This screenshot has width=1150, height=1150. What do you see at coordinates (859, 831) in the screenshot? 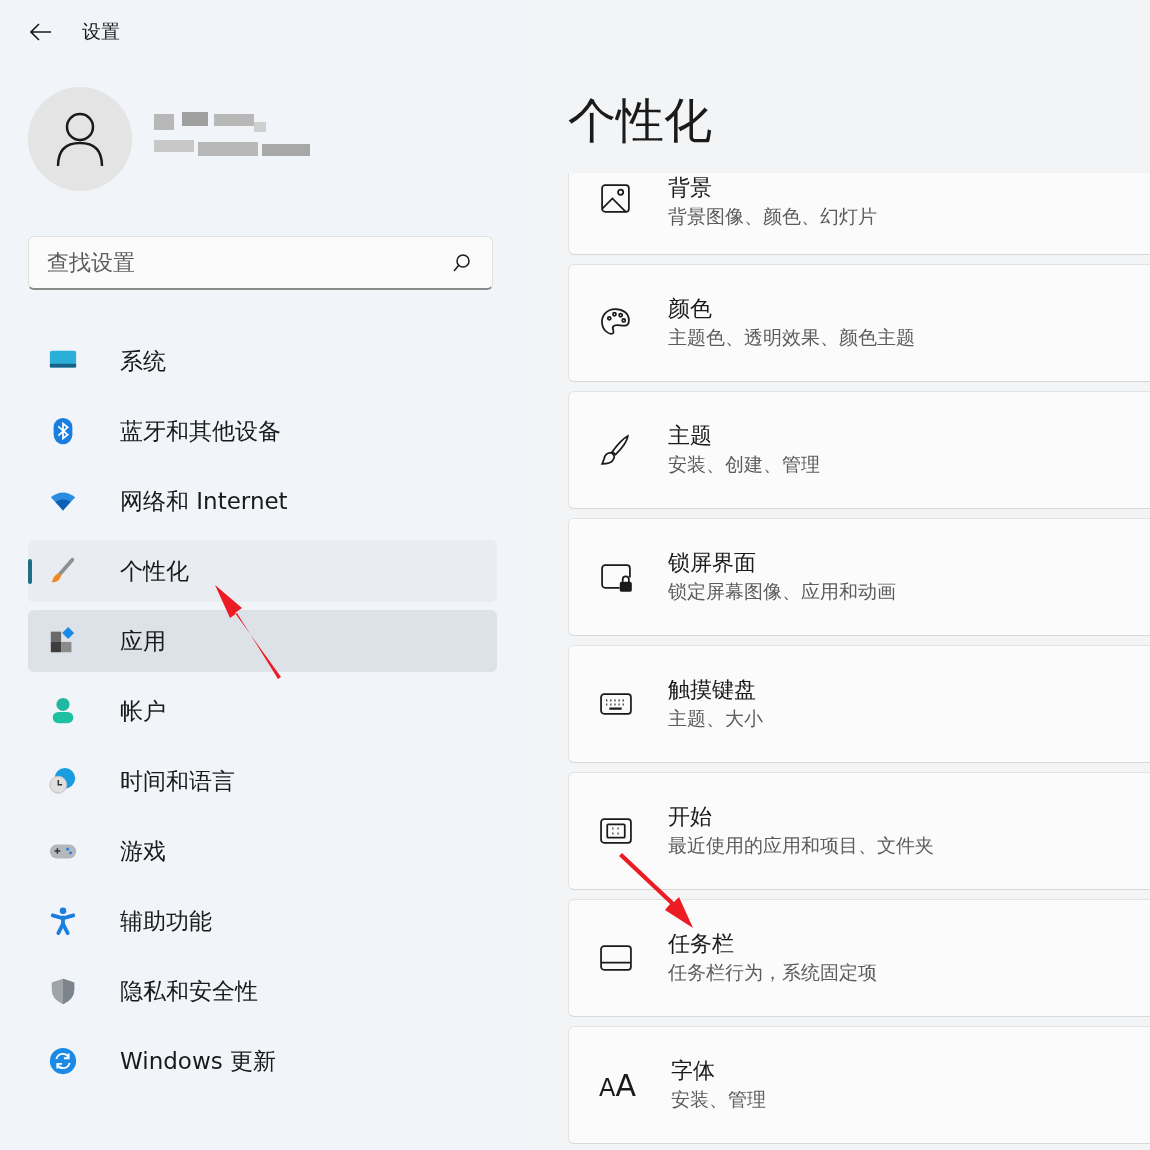
I see `settings-card: 开始 最近使用的应用和项目、文件夹` at bounding box center [859, 831].